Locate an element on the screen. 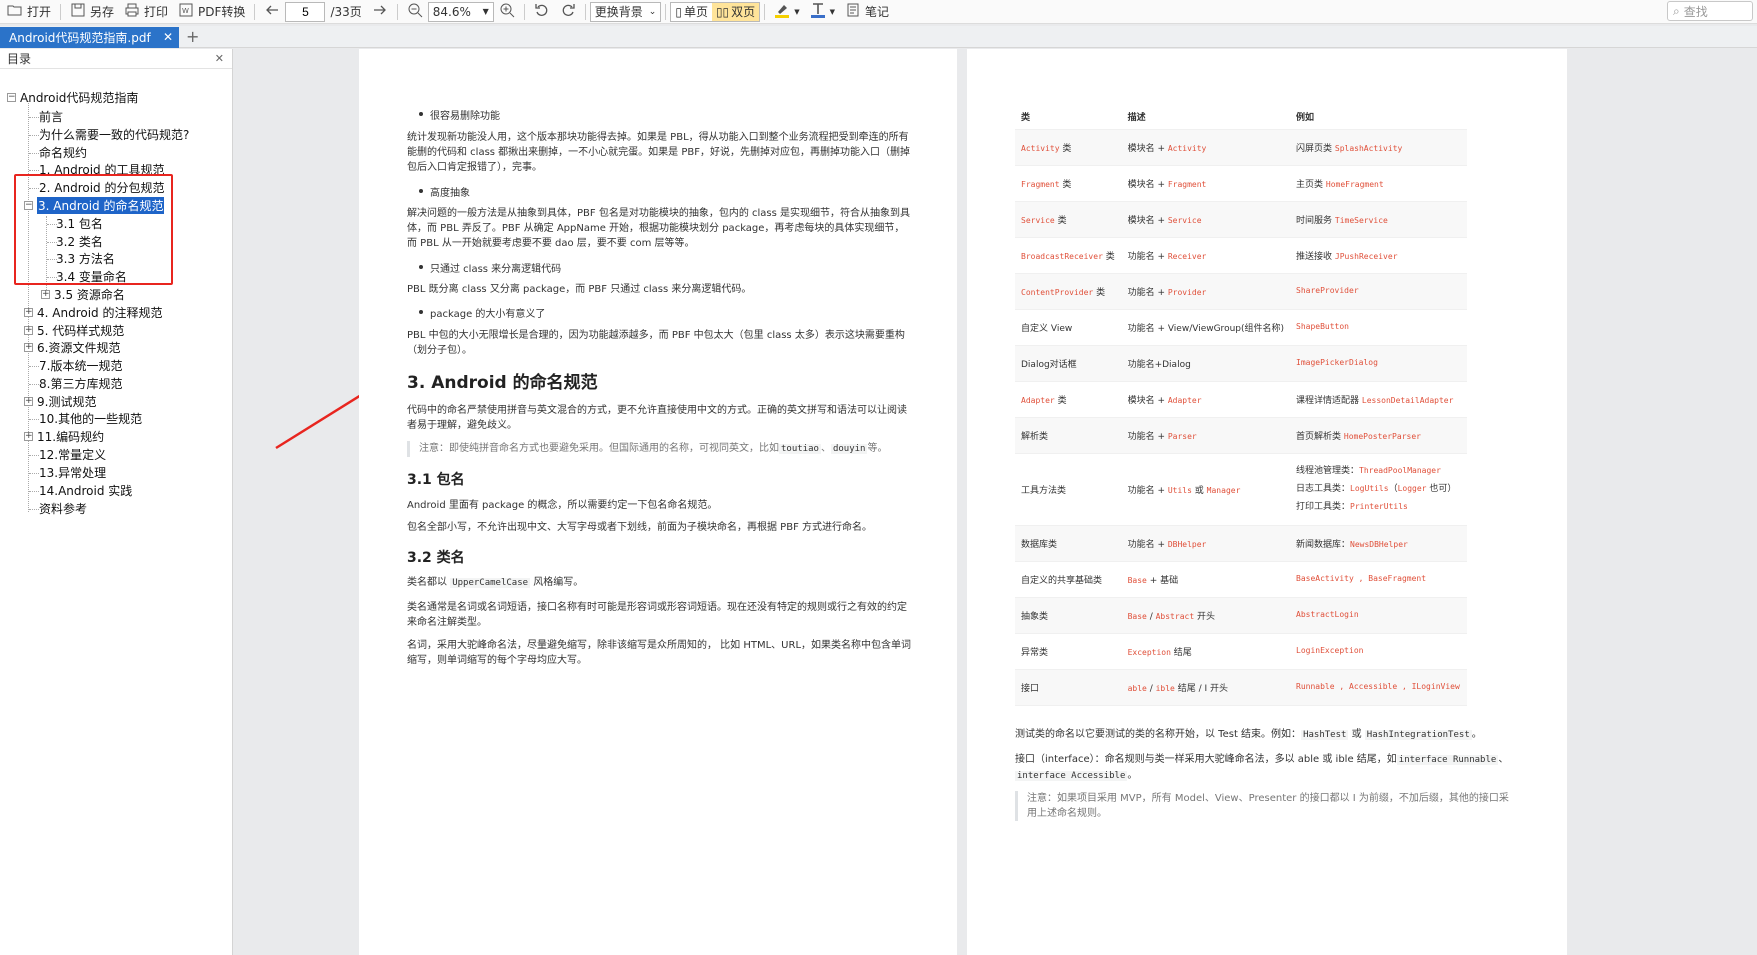 This screenshot has height=955, width=1757. printer-icon is located at coordinates (132, 11).